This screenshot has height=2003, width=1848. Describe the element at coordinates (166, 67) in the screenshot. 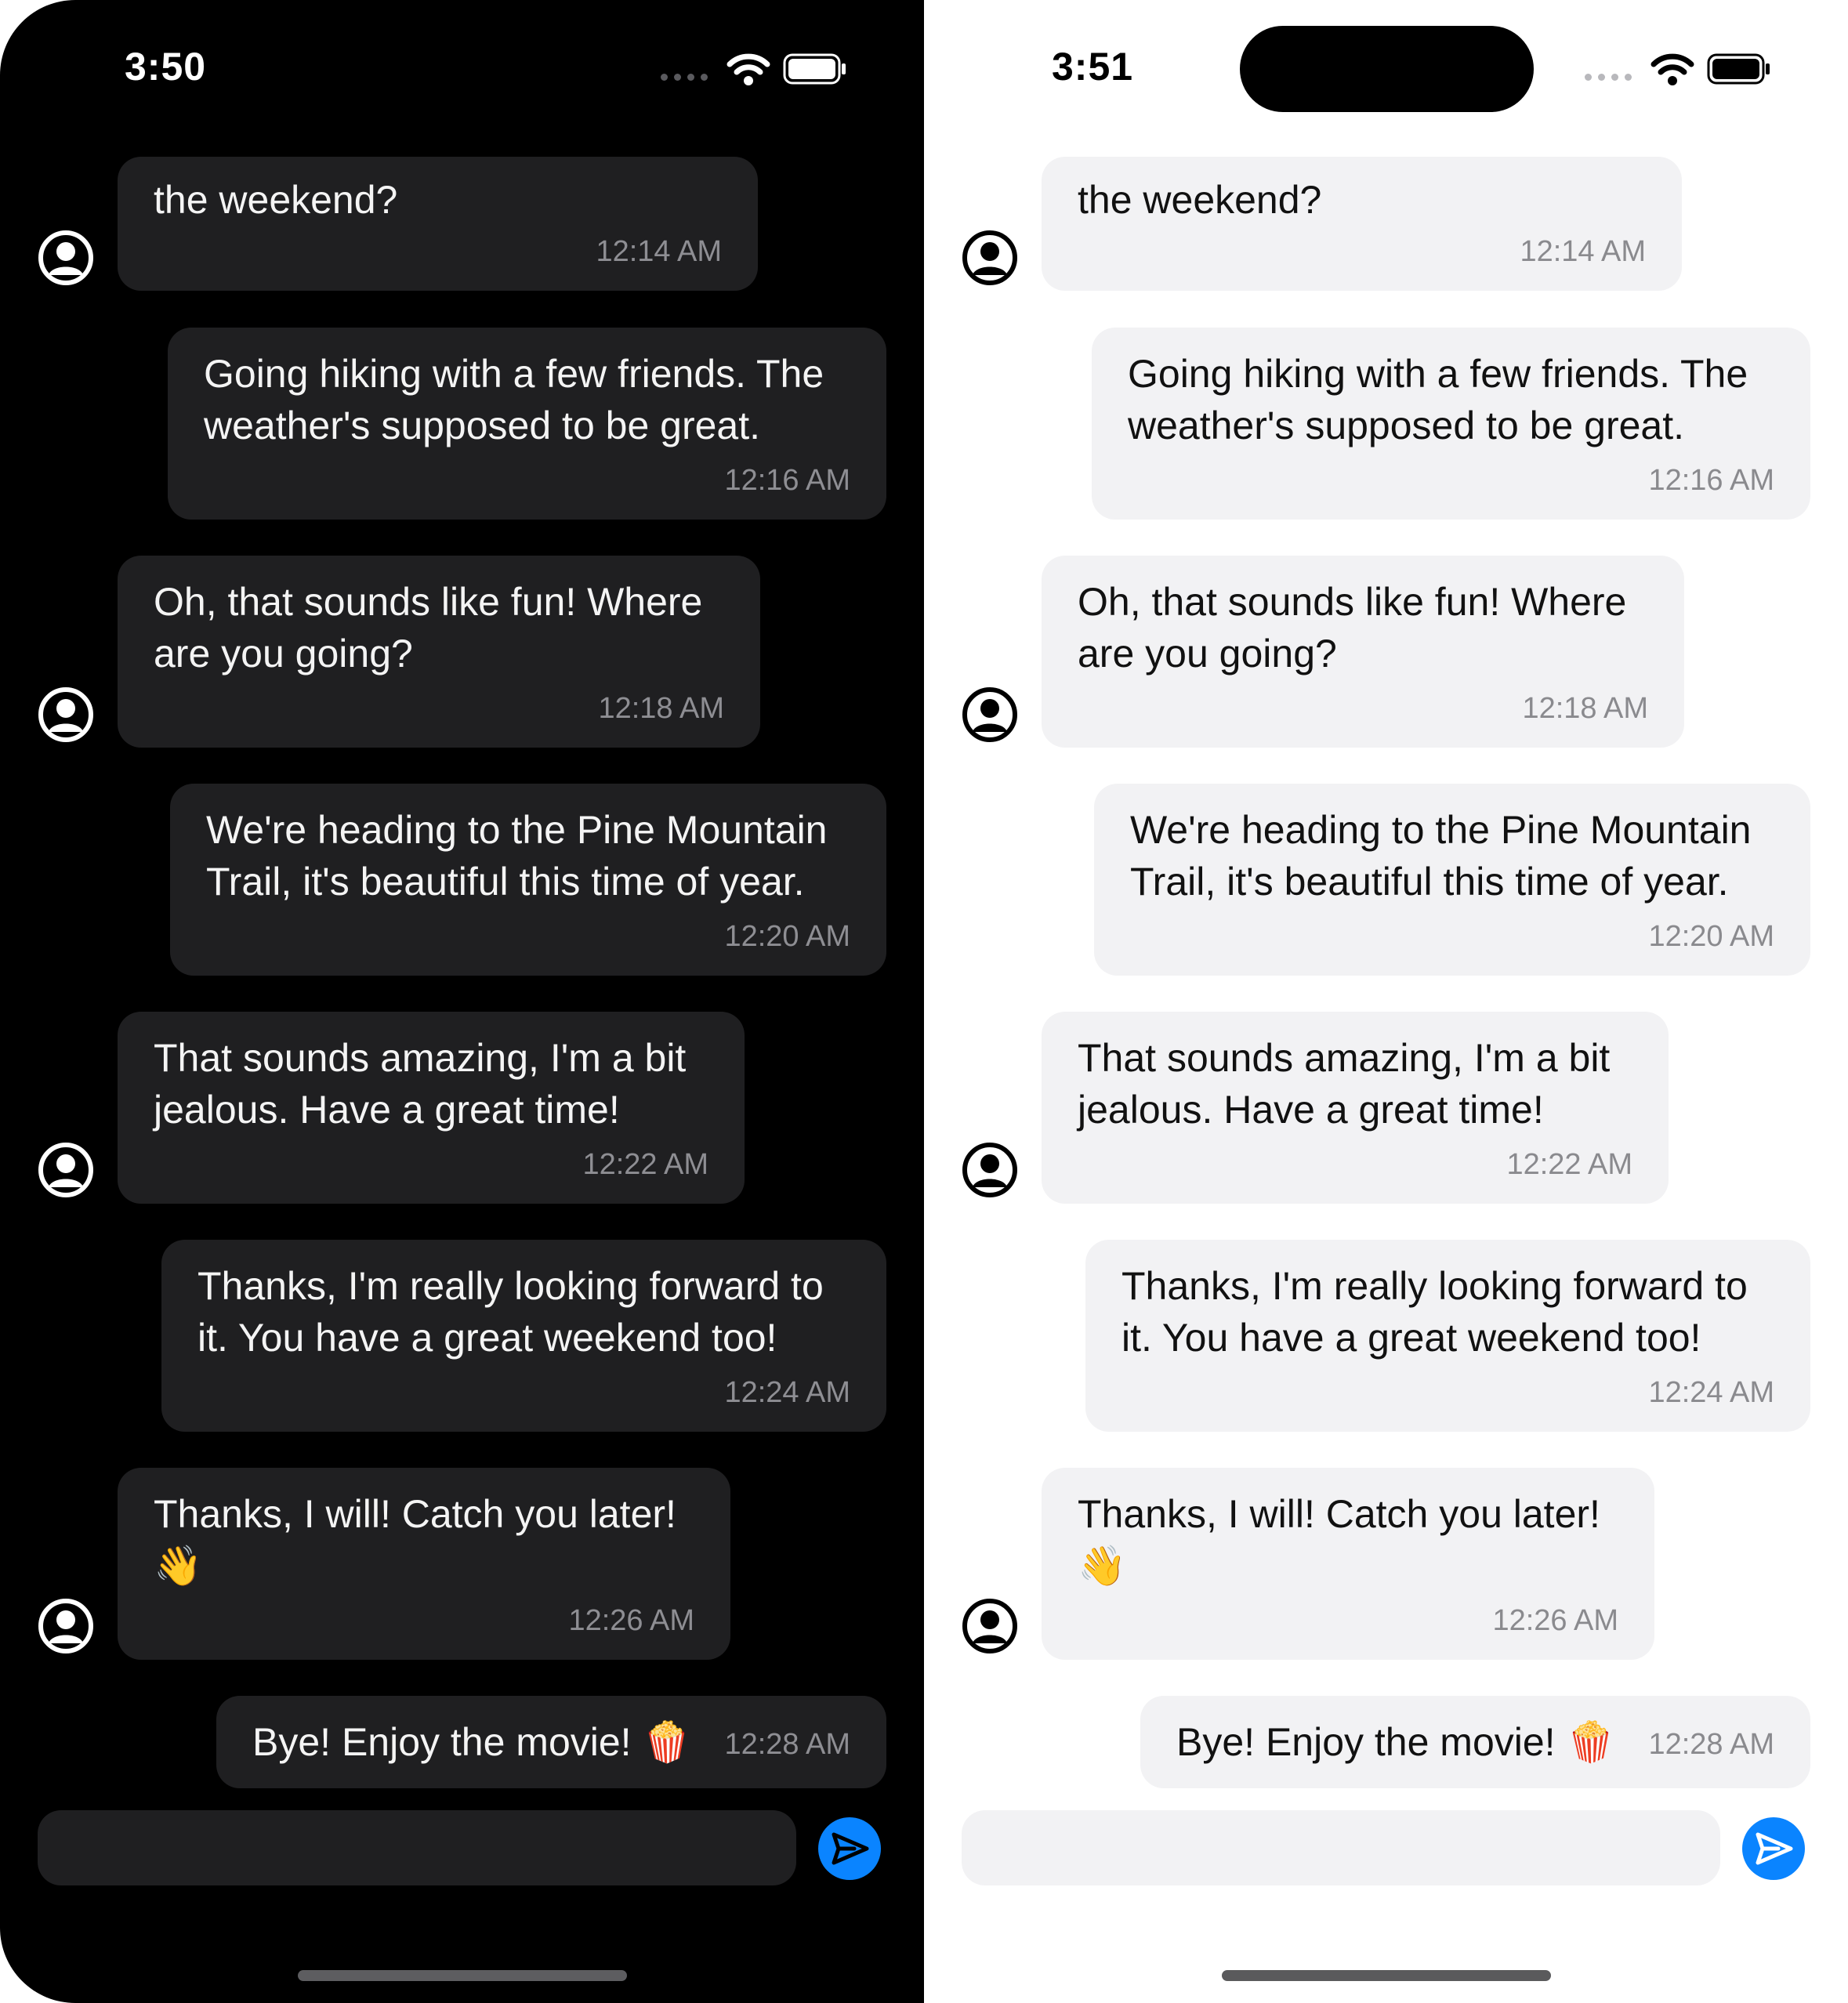

I see `status-bar-time: 3:50` at that location.